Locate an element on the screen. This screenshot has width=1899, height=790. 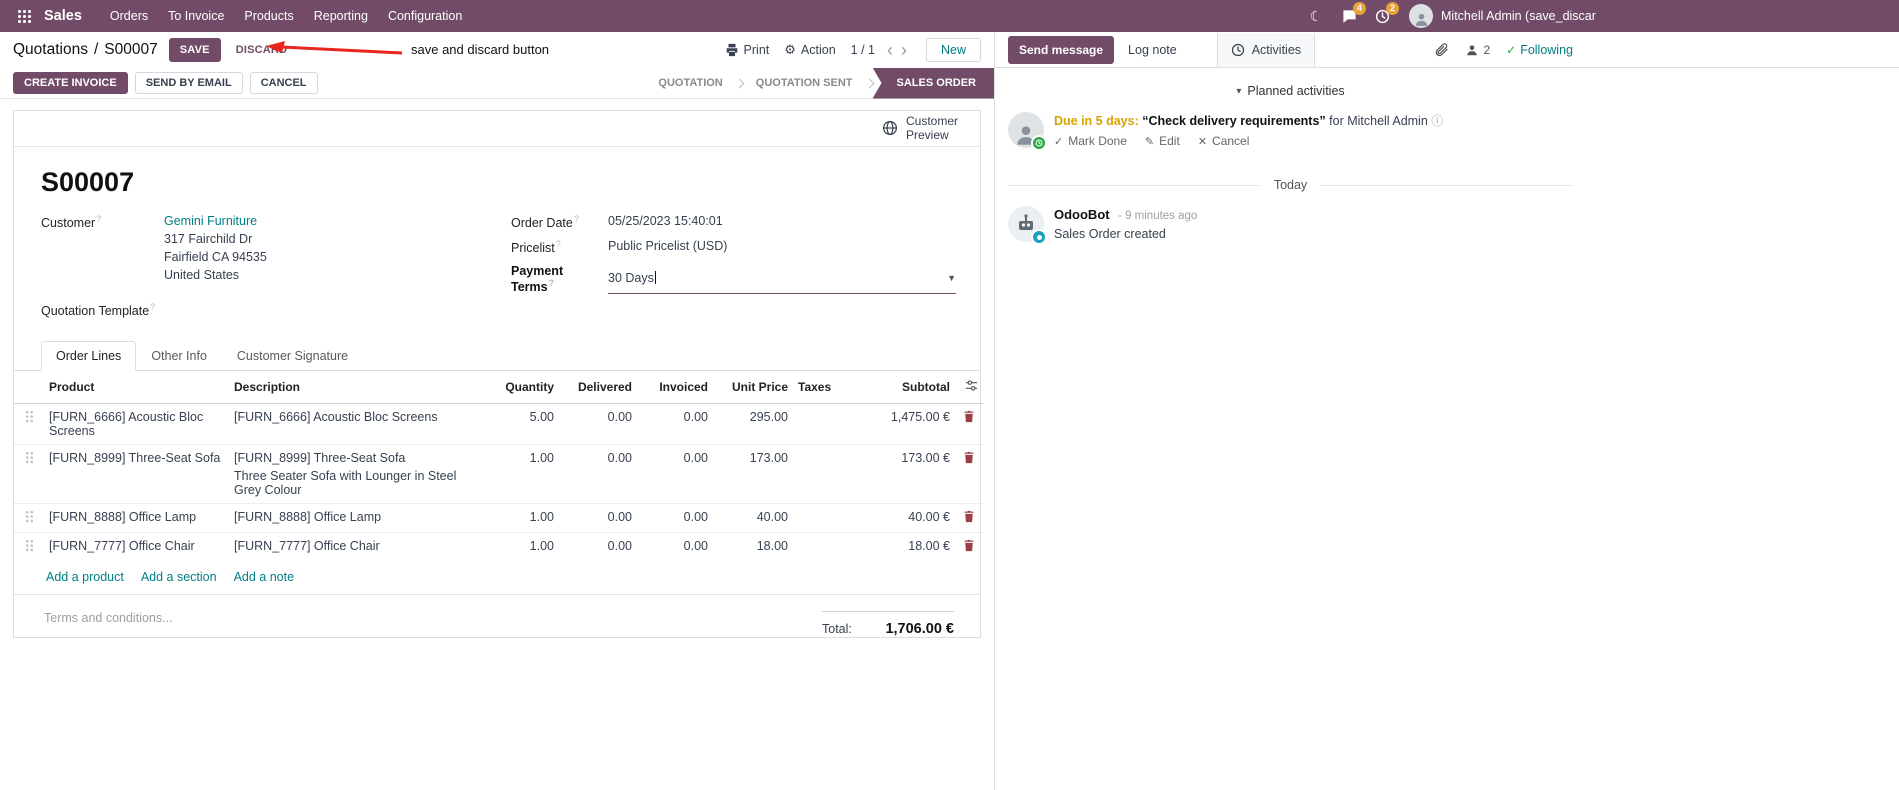
cell-quantity: 5.00 is located at coordinates (520, 424).